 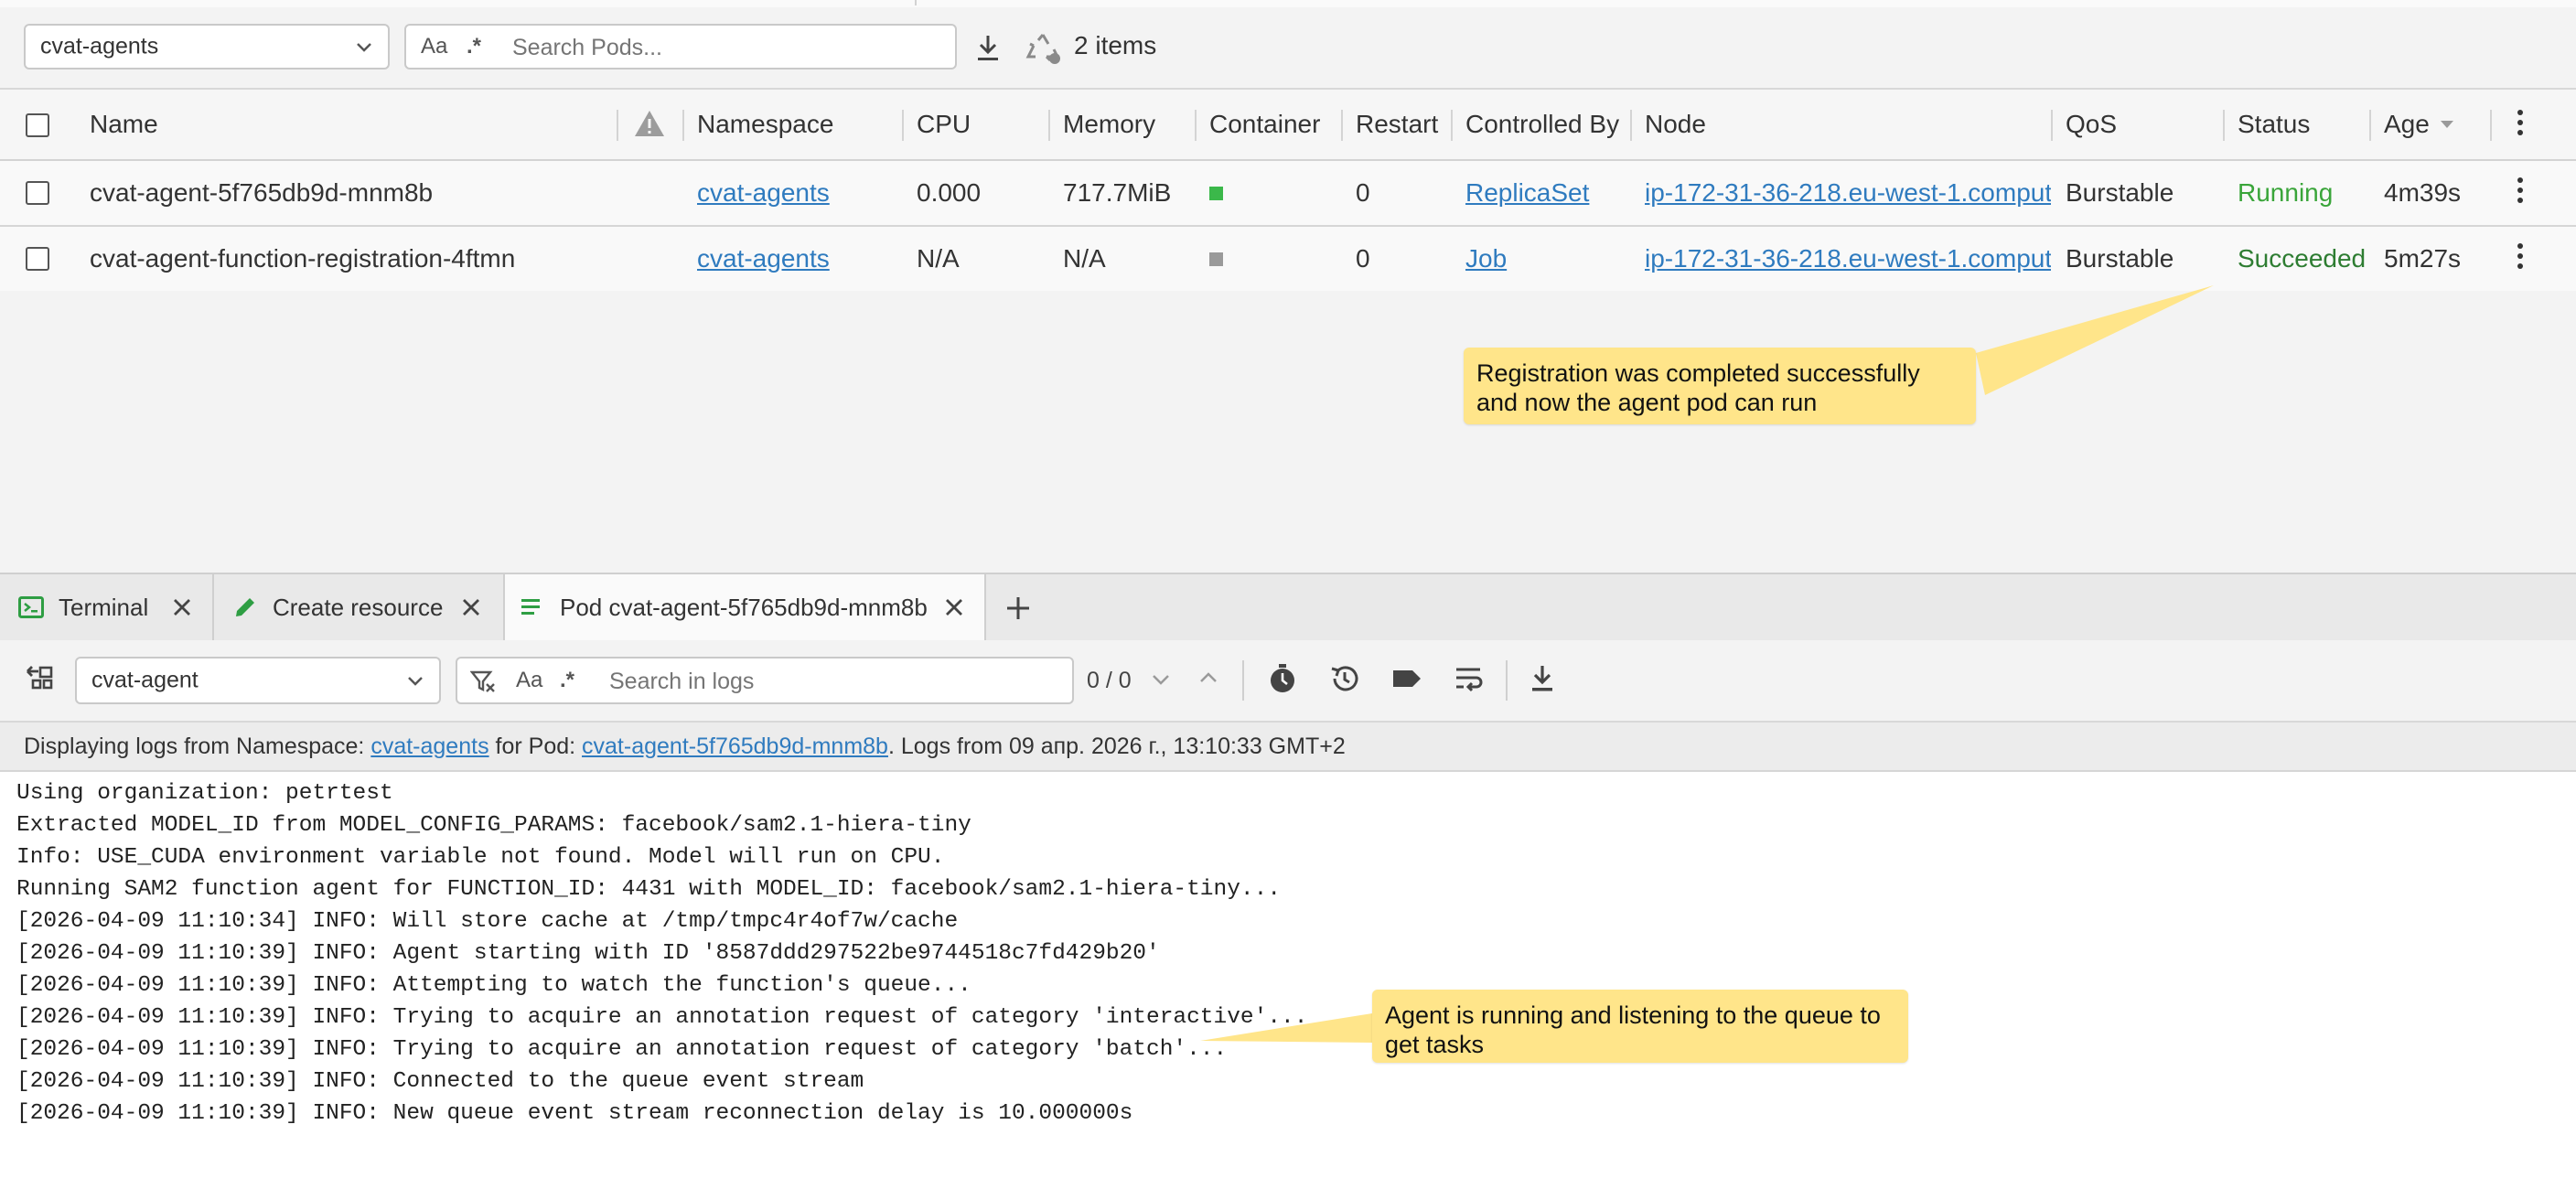 I want to click on pods-search-input, so click(x=727, y=47).